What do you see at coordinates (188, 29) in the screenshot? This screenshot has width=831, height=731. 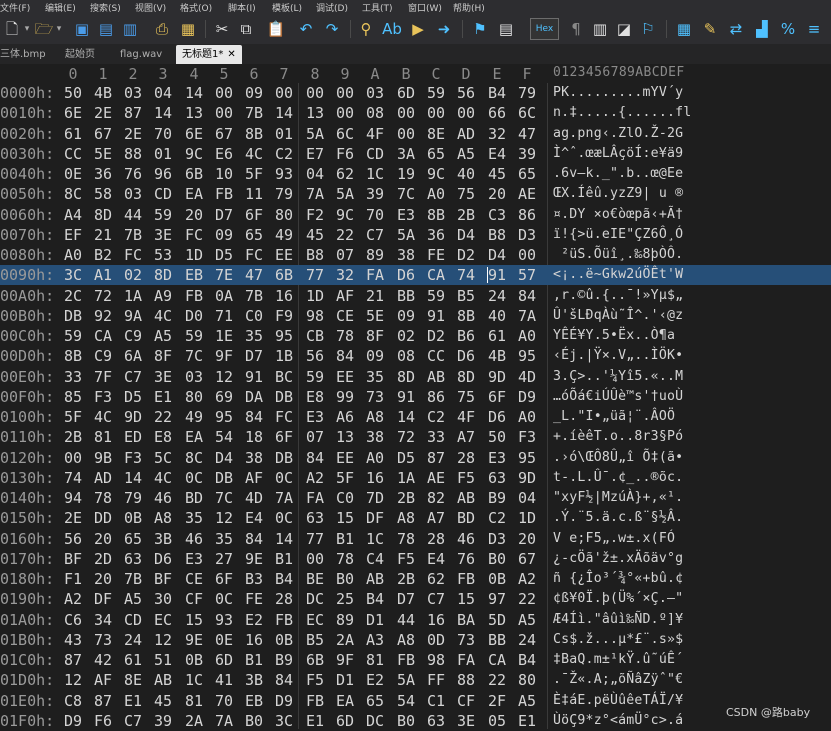 I see `paste-special-icon: ▦` at bounding box center [188, 29].